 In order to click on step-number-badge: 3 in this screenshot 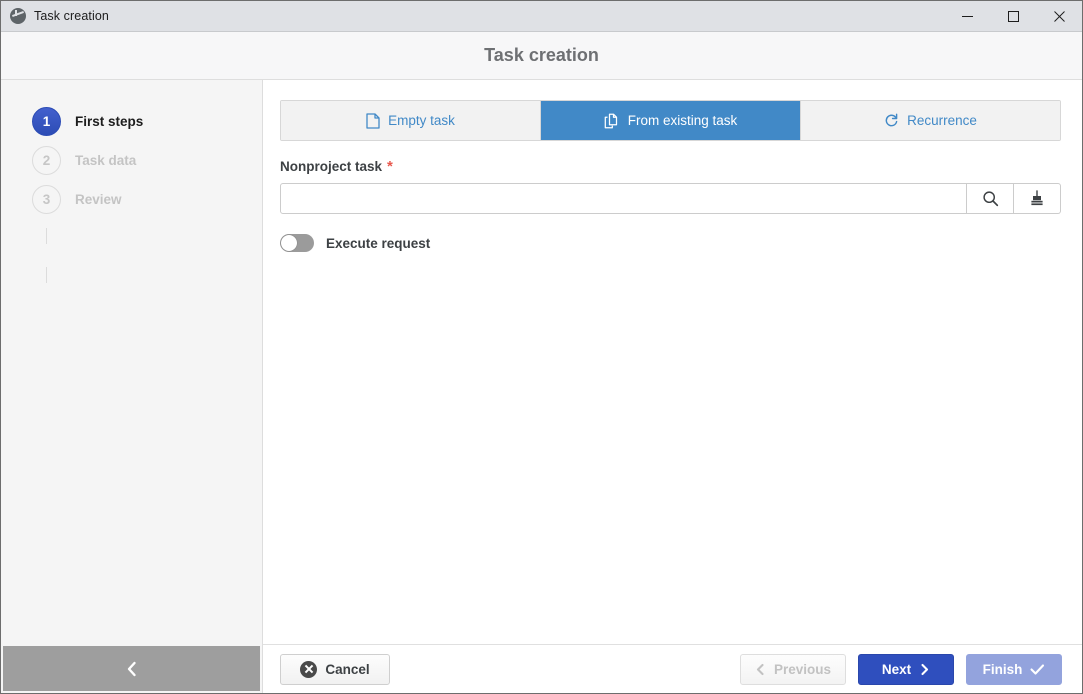, I will do `click(46, 199)`.